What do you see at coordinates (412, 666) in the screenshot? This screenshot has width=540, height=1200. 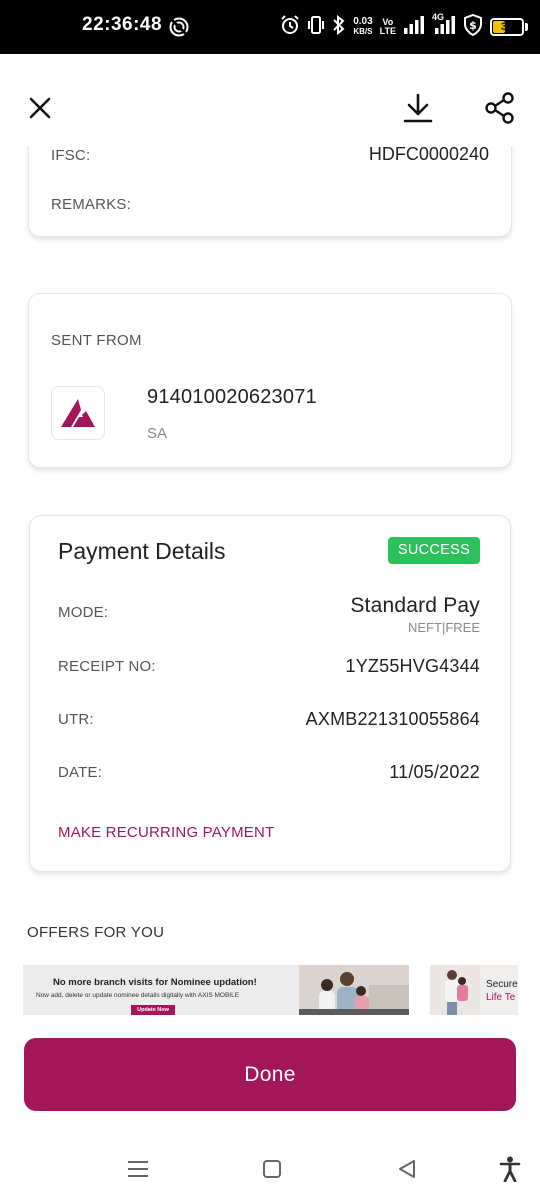 I see `receipt-value: 1YZ55HVG4344` at bounding box center [412, 666].